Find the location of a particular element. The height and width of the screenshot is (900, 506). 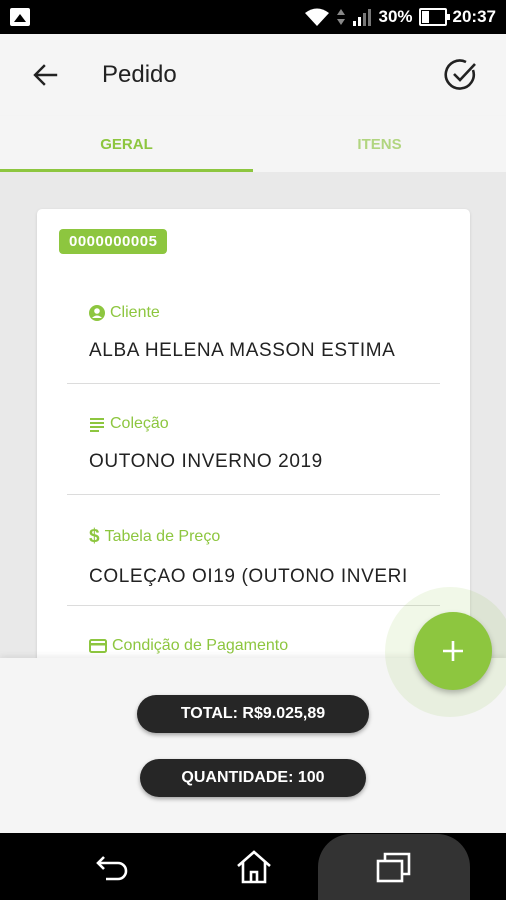

field-cliente: Cliente ALBA HELENA MASSON ESTIMA is located at coordinates (253, 344).